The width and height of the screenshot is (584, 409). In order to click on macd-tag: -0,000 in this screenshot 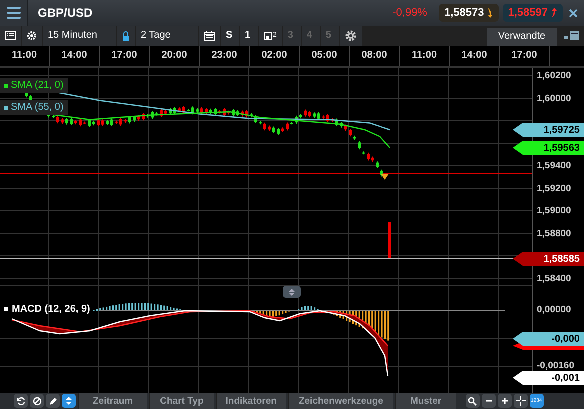, I will do `click(548, 339)`.